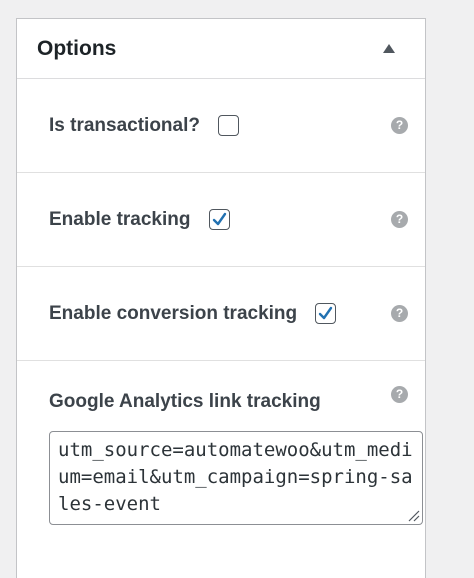  What do you see at coordinates (228, 125) in the screenshot?
I see `transactional-checkbox` at bounding box center [228, 125].